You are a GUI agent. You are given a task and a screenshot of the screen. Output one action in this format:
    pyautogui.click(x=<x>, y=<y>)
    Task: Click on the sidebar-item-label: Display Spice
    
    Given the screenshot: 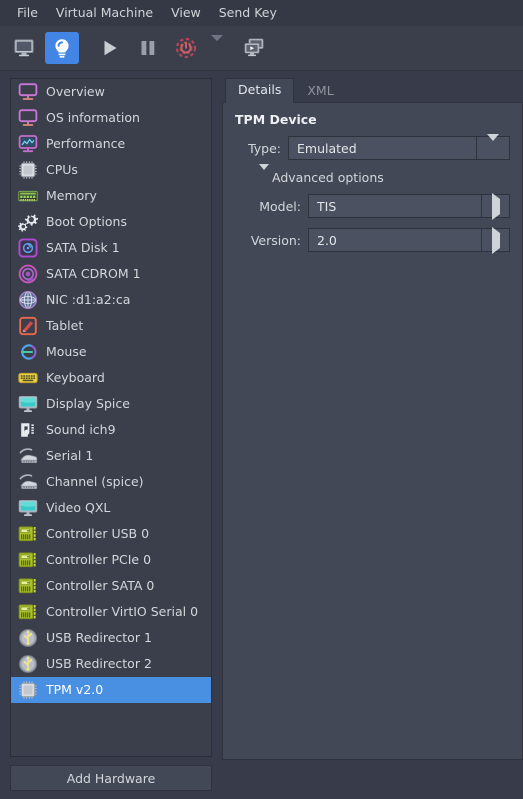 What is the action you would take?
    pyautogui.click(x=88, y=403)
    